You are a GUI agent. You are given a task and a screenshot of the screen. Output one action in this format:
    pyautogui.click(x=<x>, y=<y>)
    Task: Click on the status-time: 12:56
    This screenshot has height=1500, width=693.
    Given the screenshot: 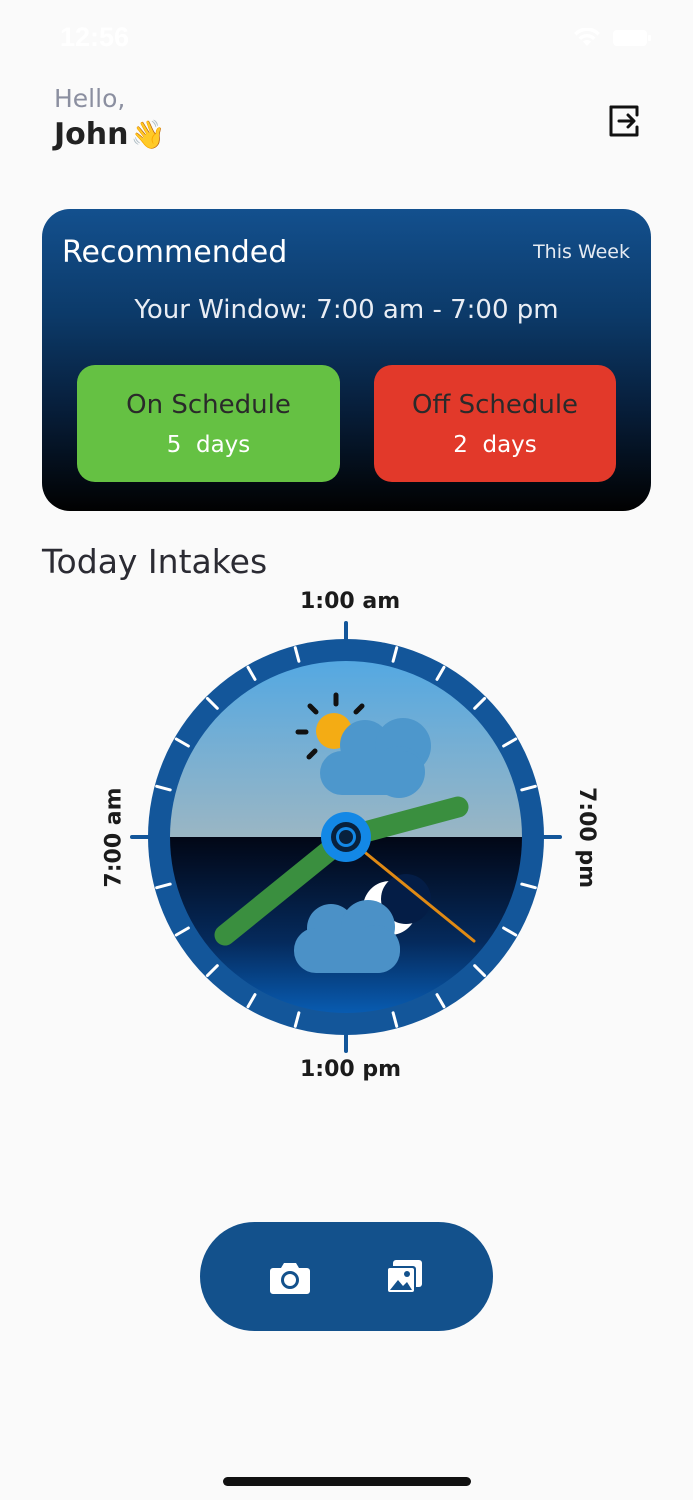 What is the action you would take?
    pyautogui.click(x=95, y=37)
    